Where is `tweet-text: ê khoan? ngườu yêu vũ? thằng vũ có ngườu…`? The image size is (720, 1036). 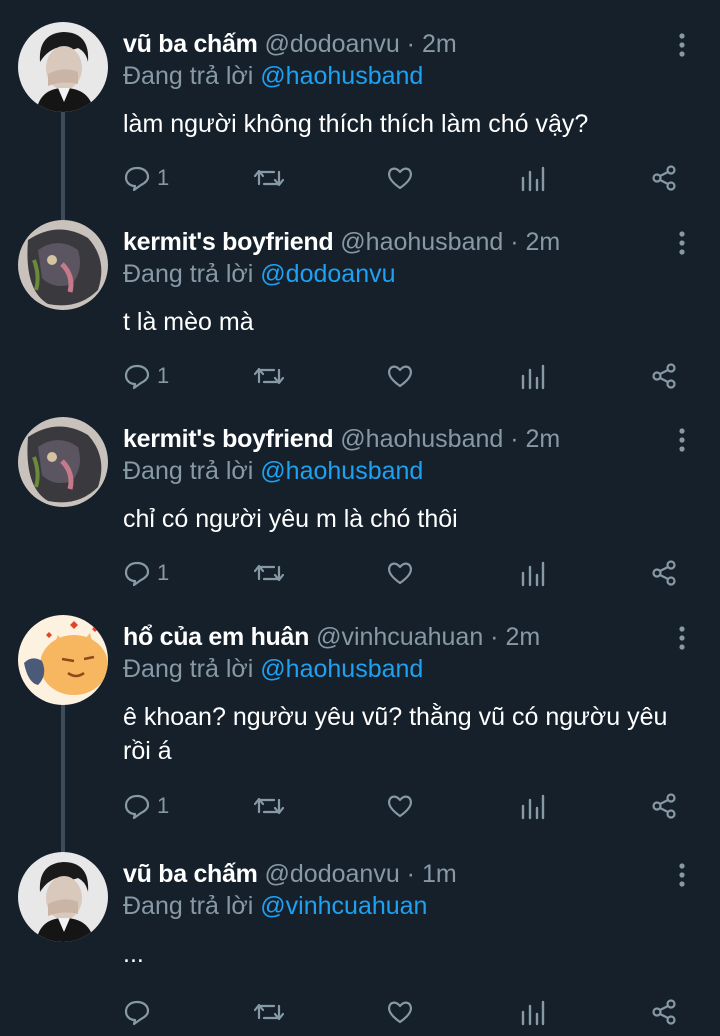 tweet-text: ê khoan? ngườu yêu vũ? thằng vũ có ngườu… is located at coordinates (395, 734).